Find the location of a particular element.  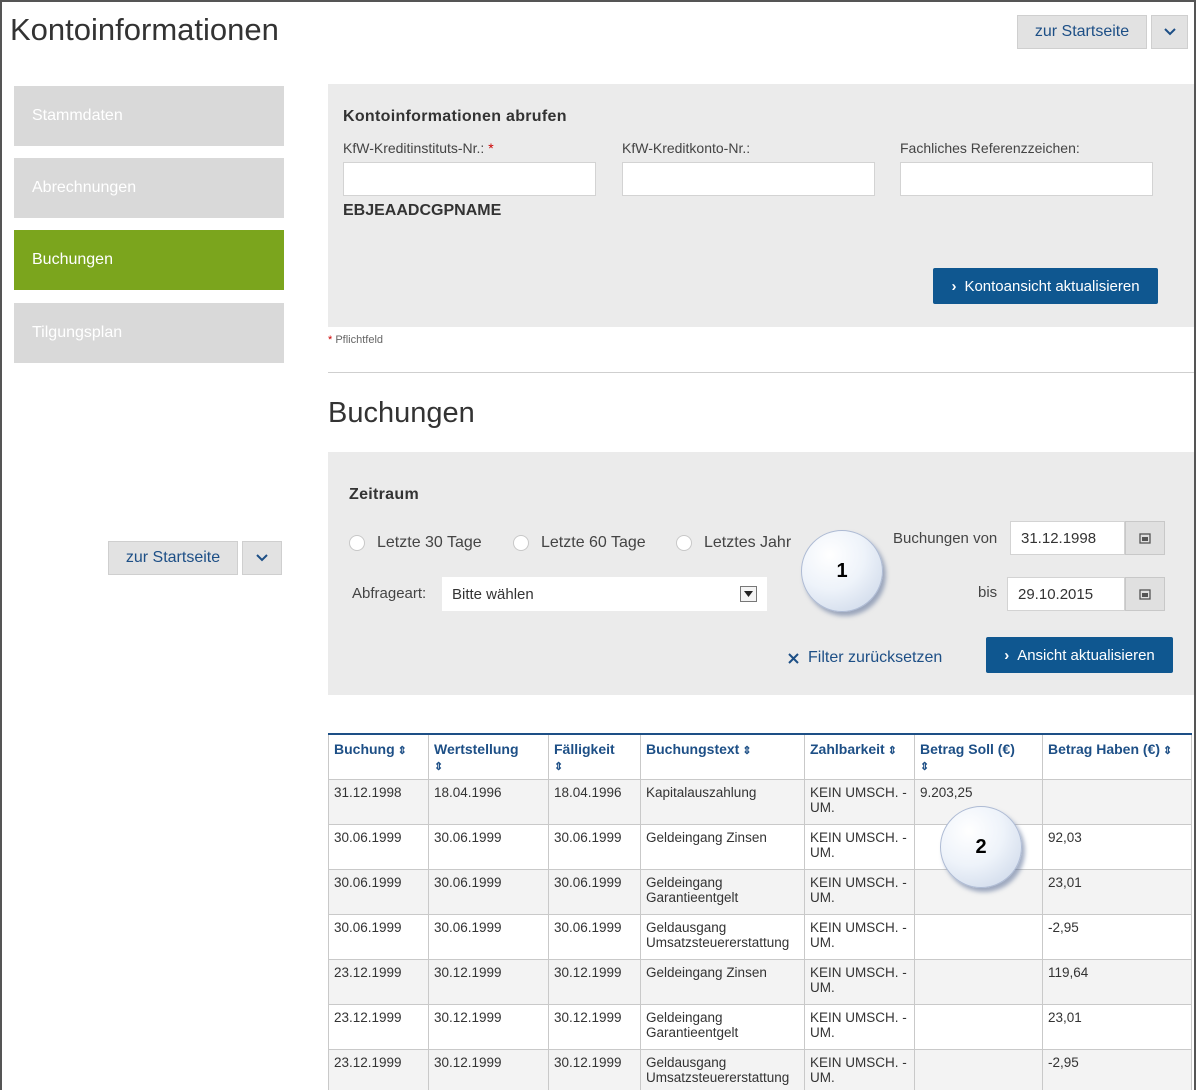

home-button-sidebar: zur Startseite is located at coordinates (173, 558).